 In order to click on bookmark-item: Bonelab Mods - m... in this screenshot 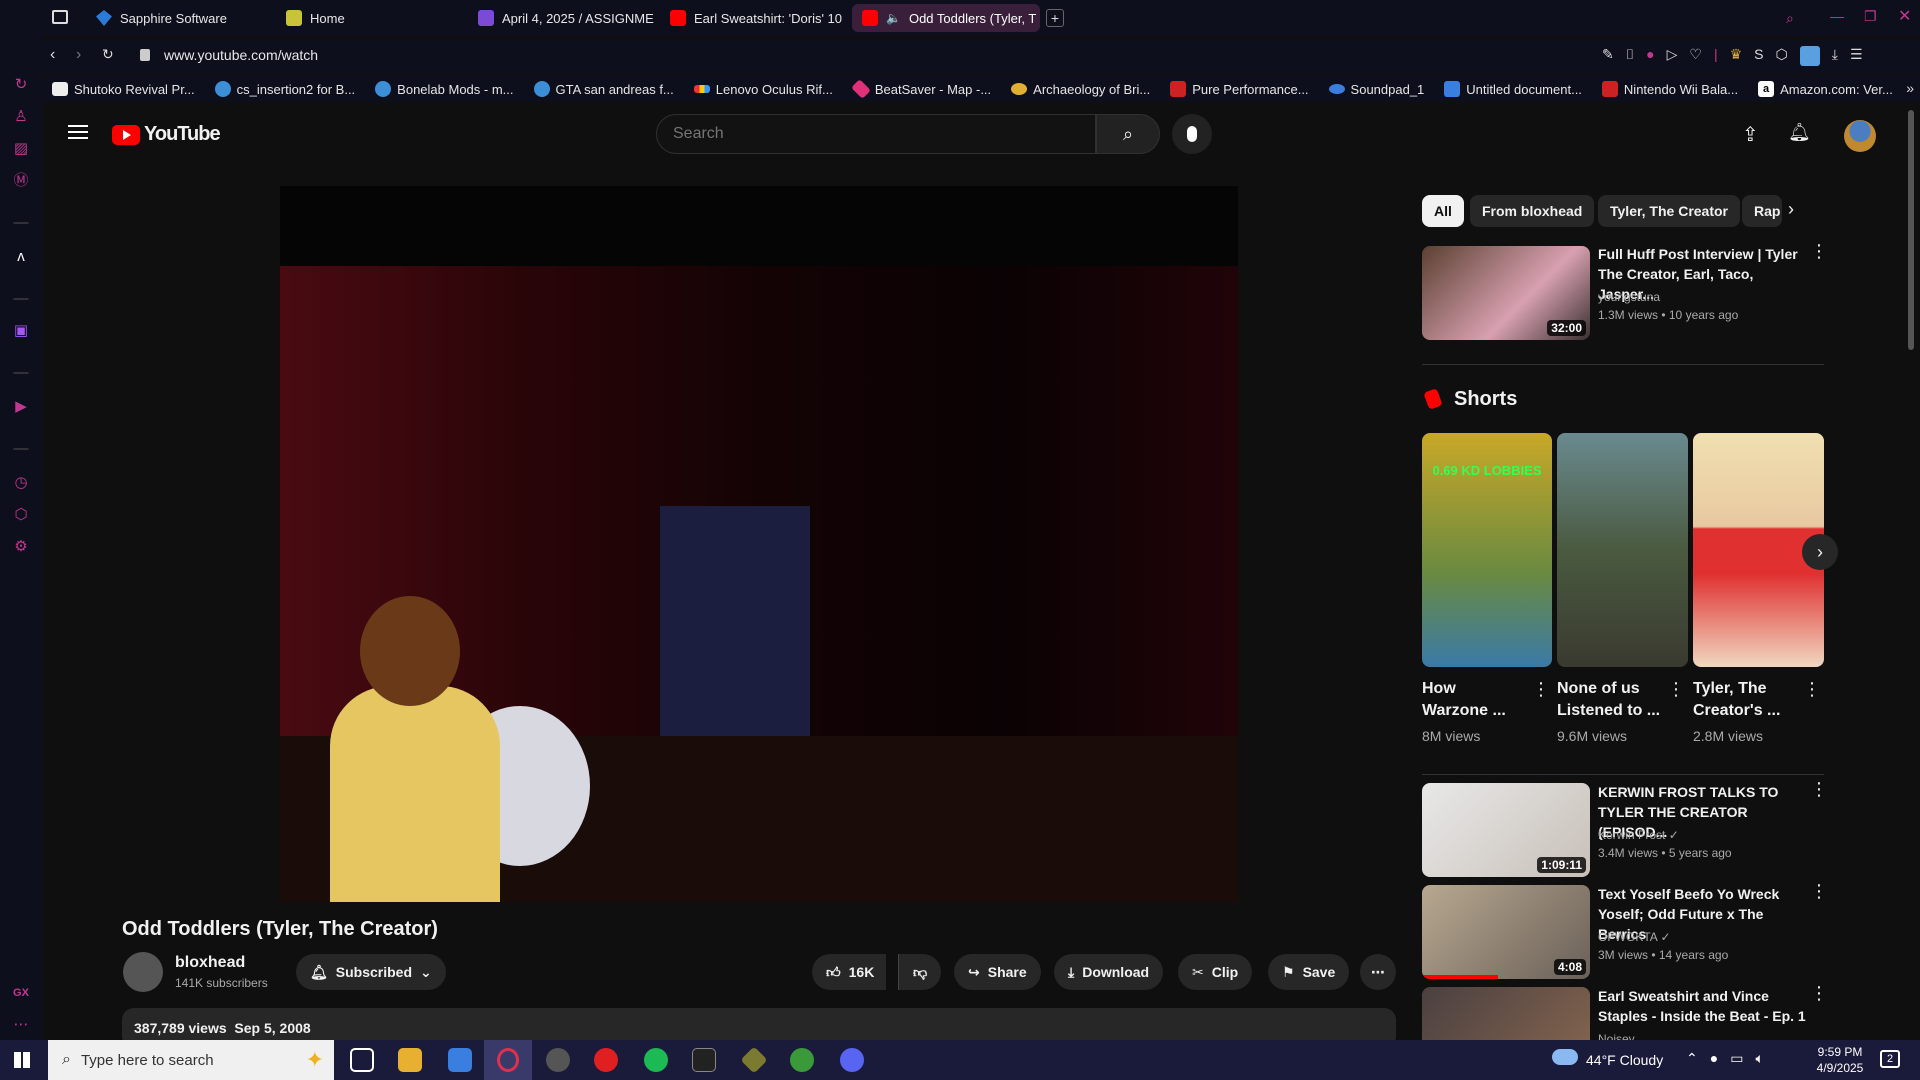, I will do `click(444, 89)`.